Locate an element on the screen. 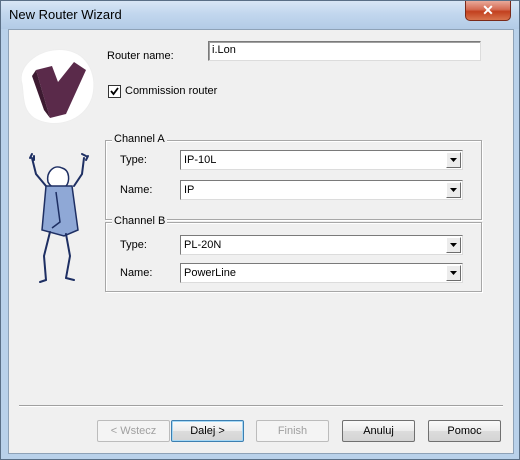 This screenshot has width=520, height=460. channel-b-name-dropdown-button is located at coordinates (453, 273).